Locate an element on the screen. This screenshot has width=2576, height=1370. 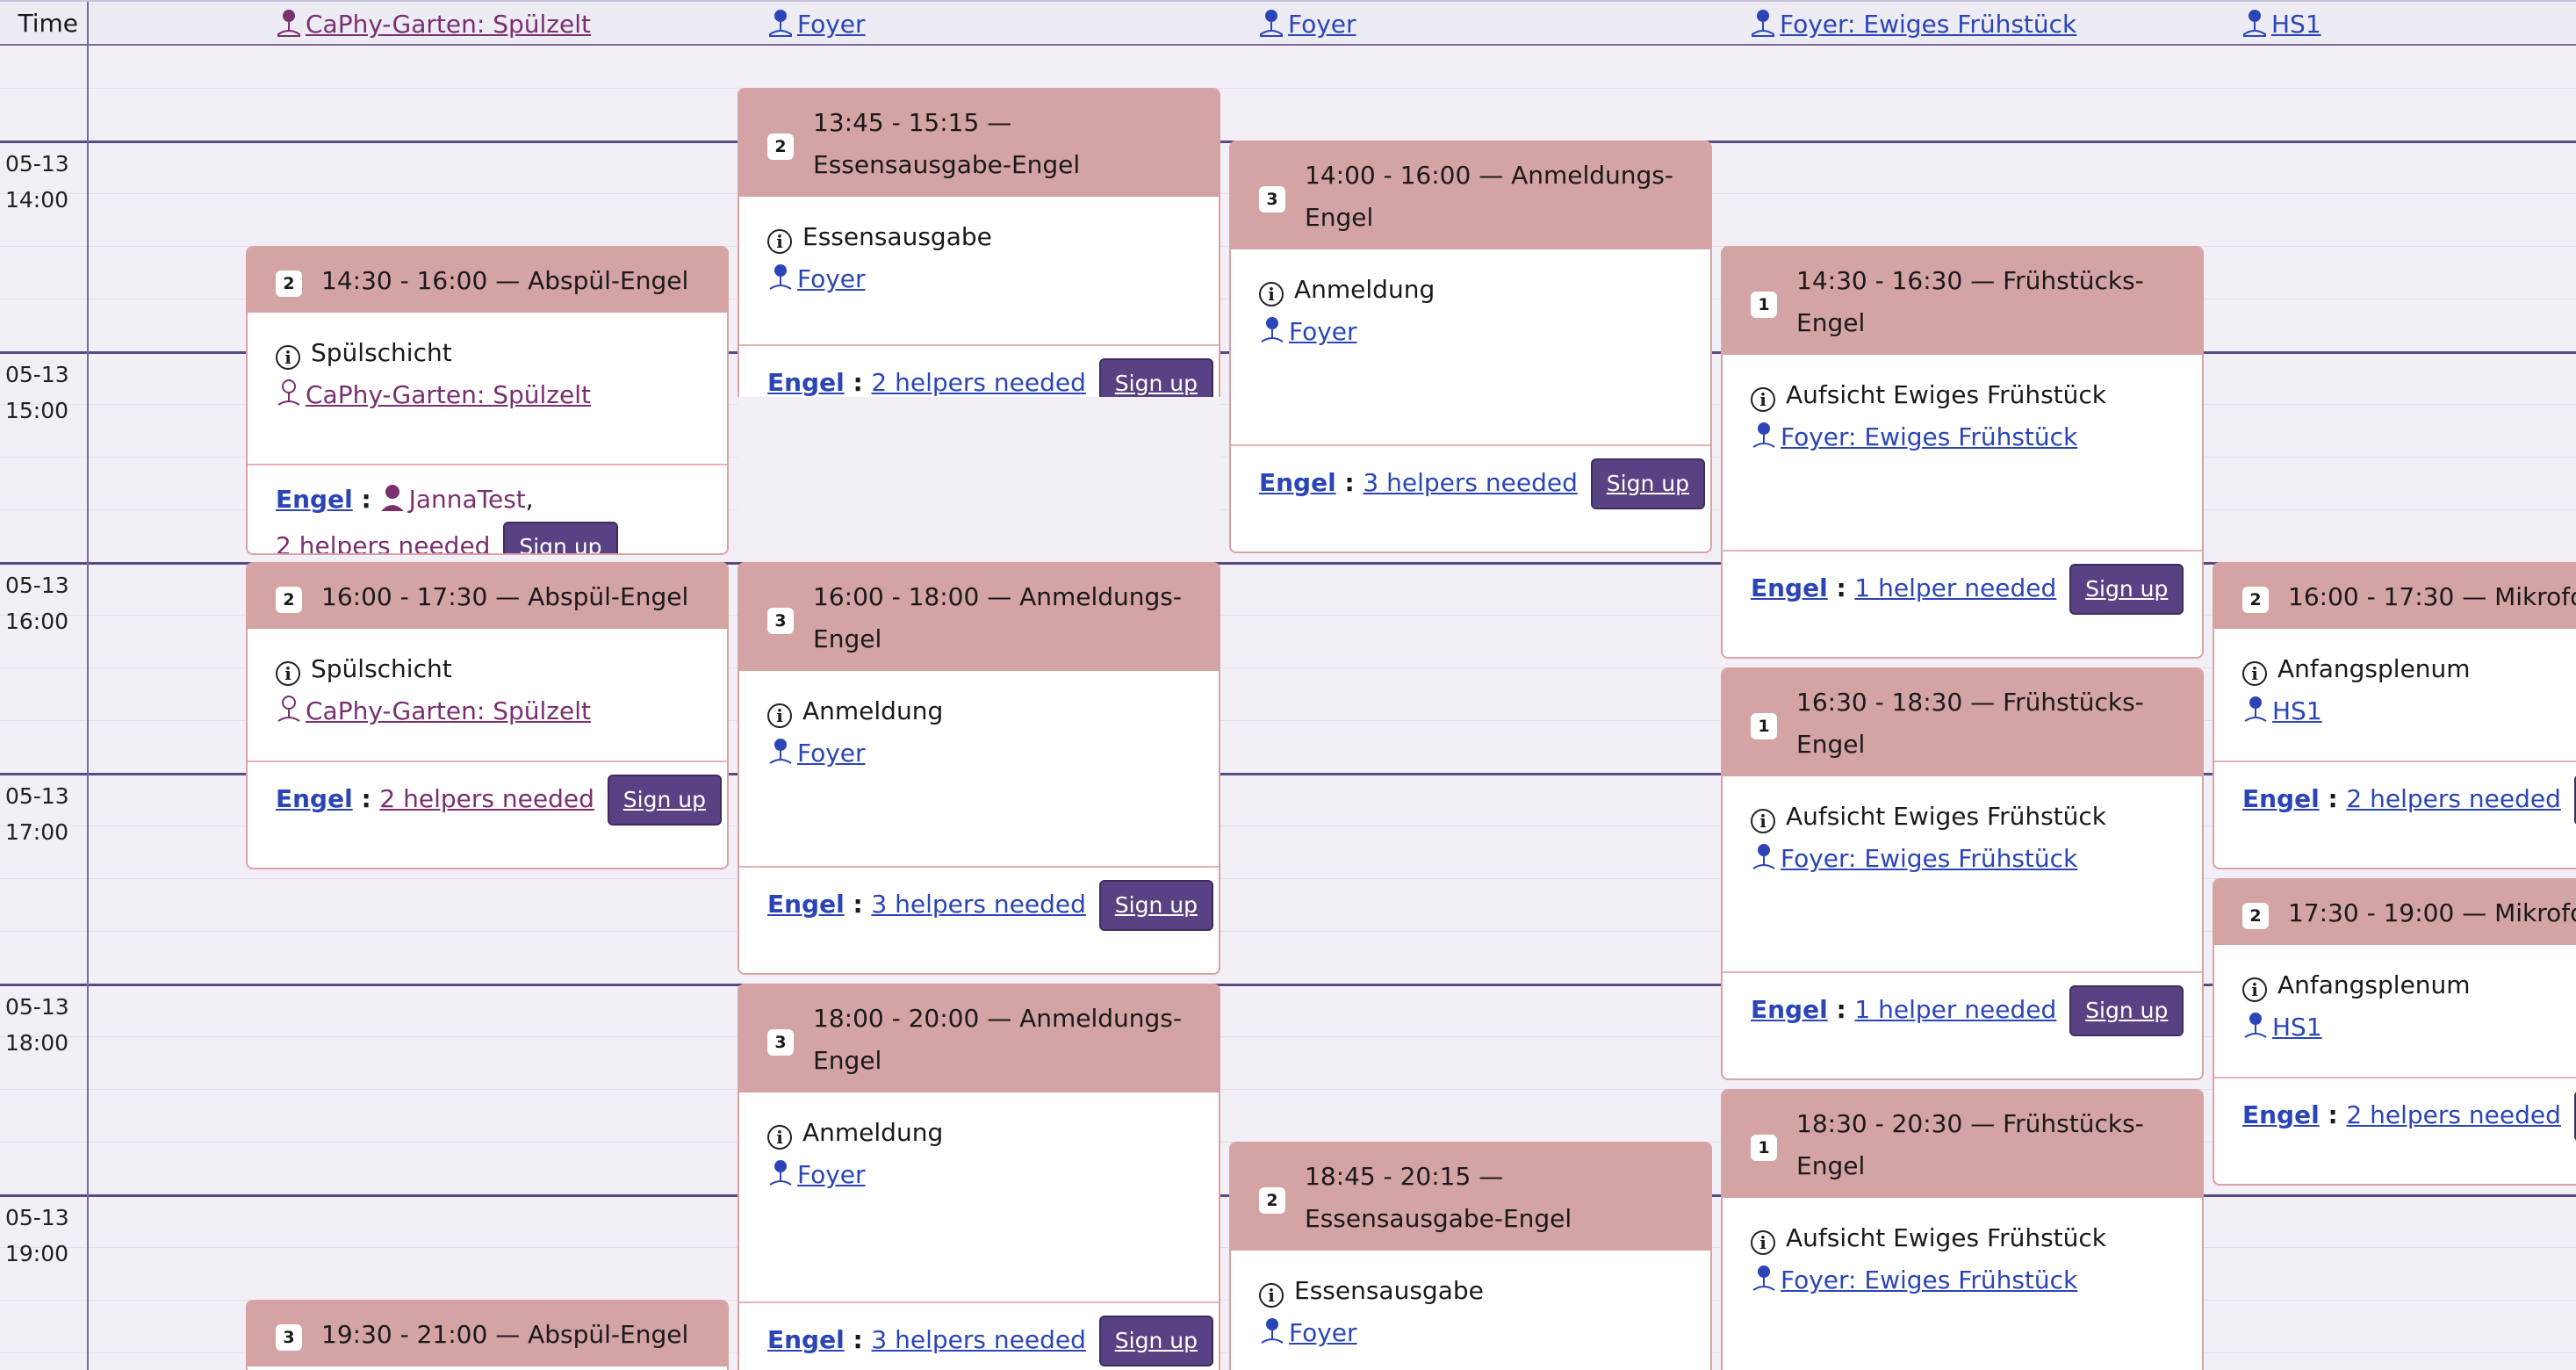
column-header-link: CaPhy-Garten: Spülzelt is located at coordinates (448, 24).